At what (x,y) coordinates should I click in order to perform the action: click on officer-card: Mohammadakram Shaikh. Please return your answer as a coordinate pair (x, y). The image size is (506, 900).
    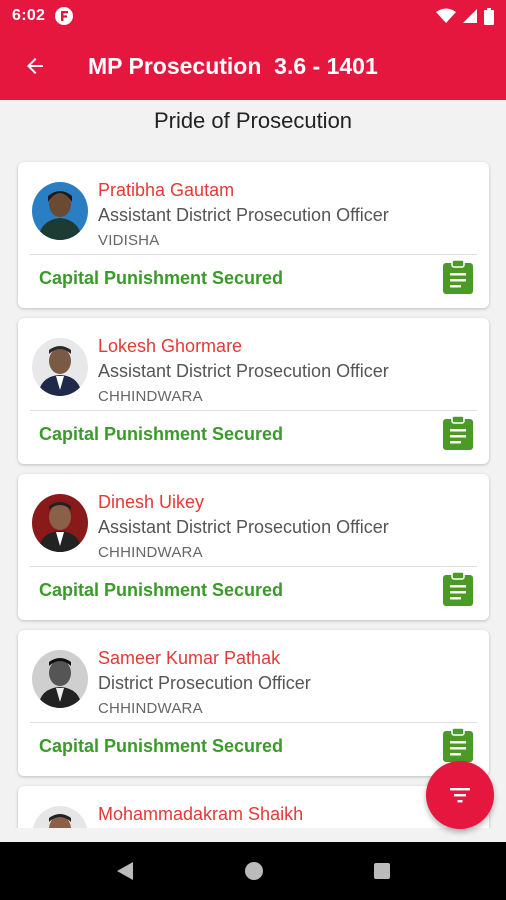
    Looking at the image, I should click on (253, 807).